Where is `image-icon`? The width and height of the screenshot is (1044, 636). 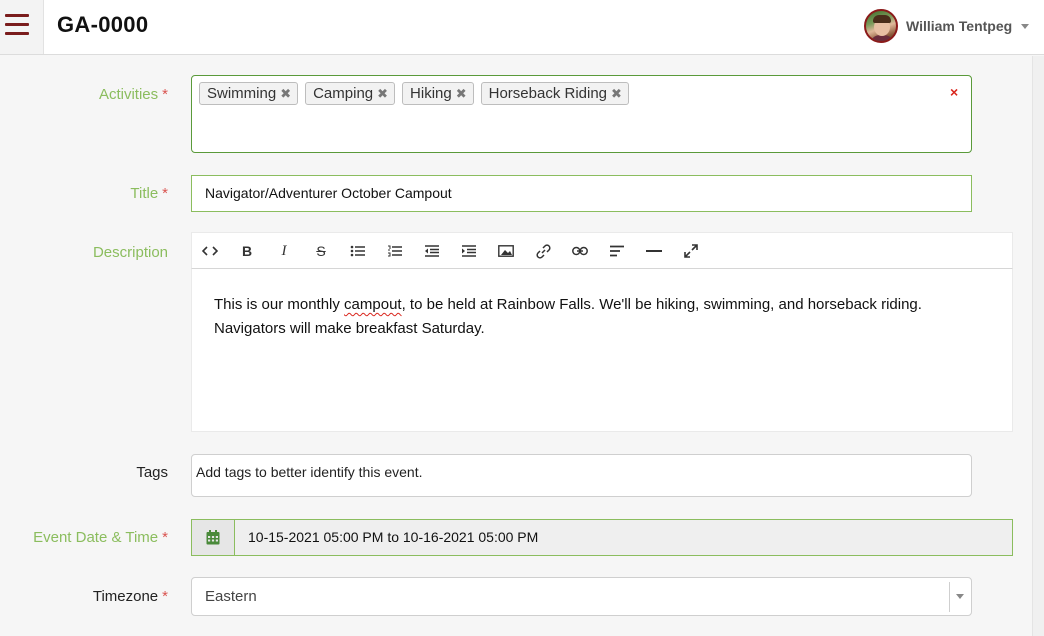 image-icon is located at coordinates (506, 251).